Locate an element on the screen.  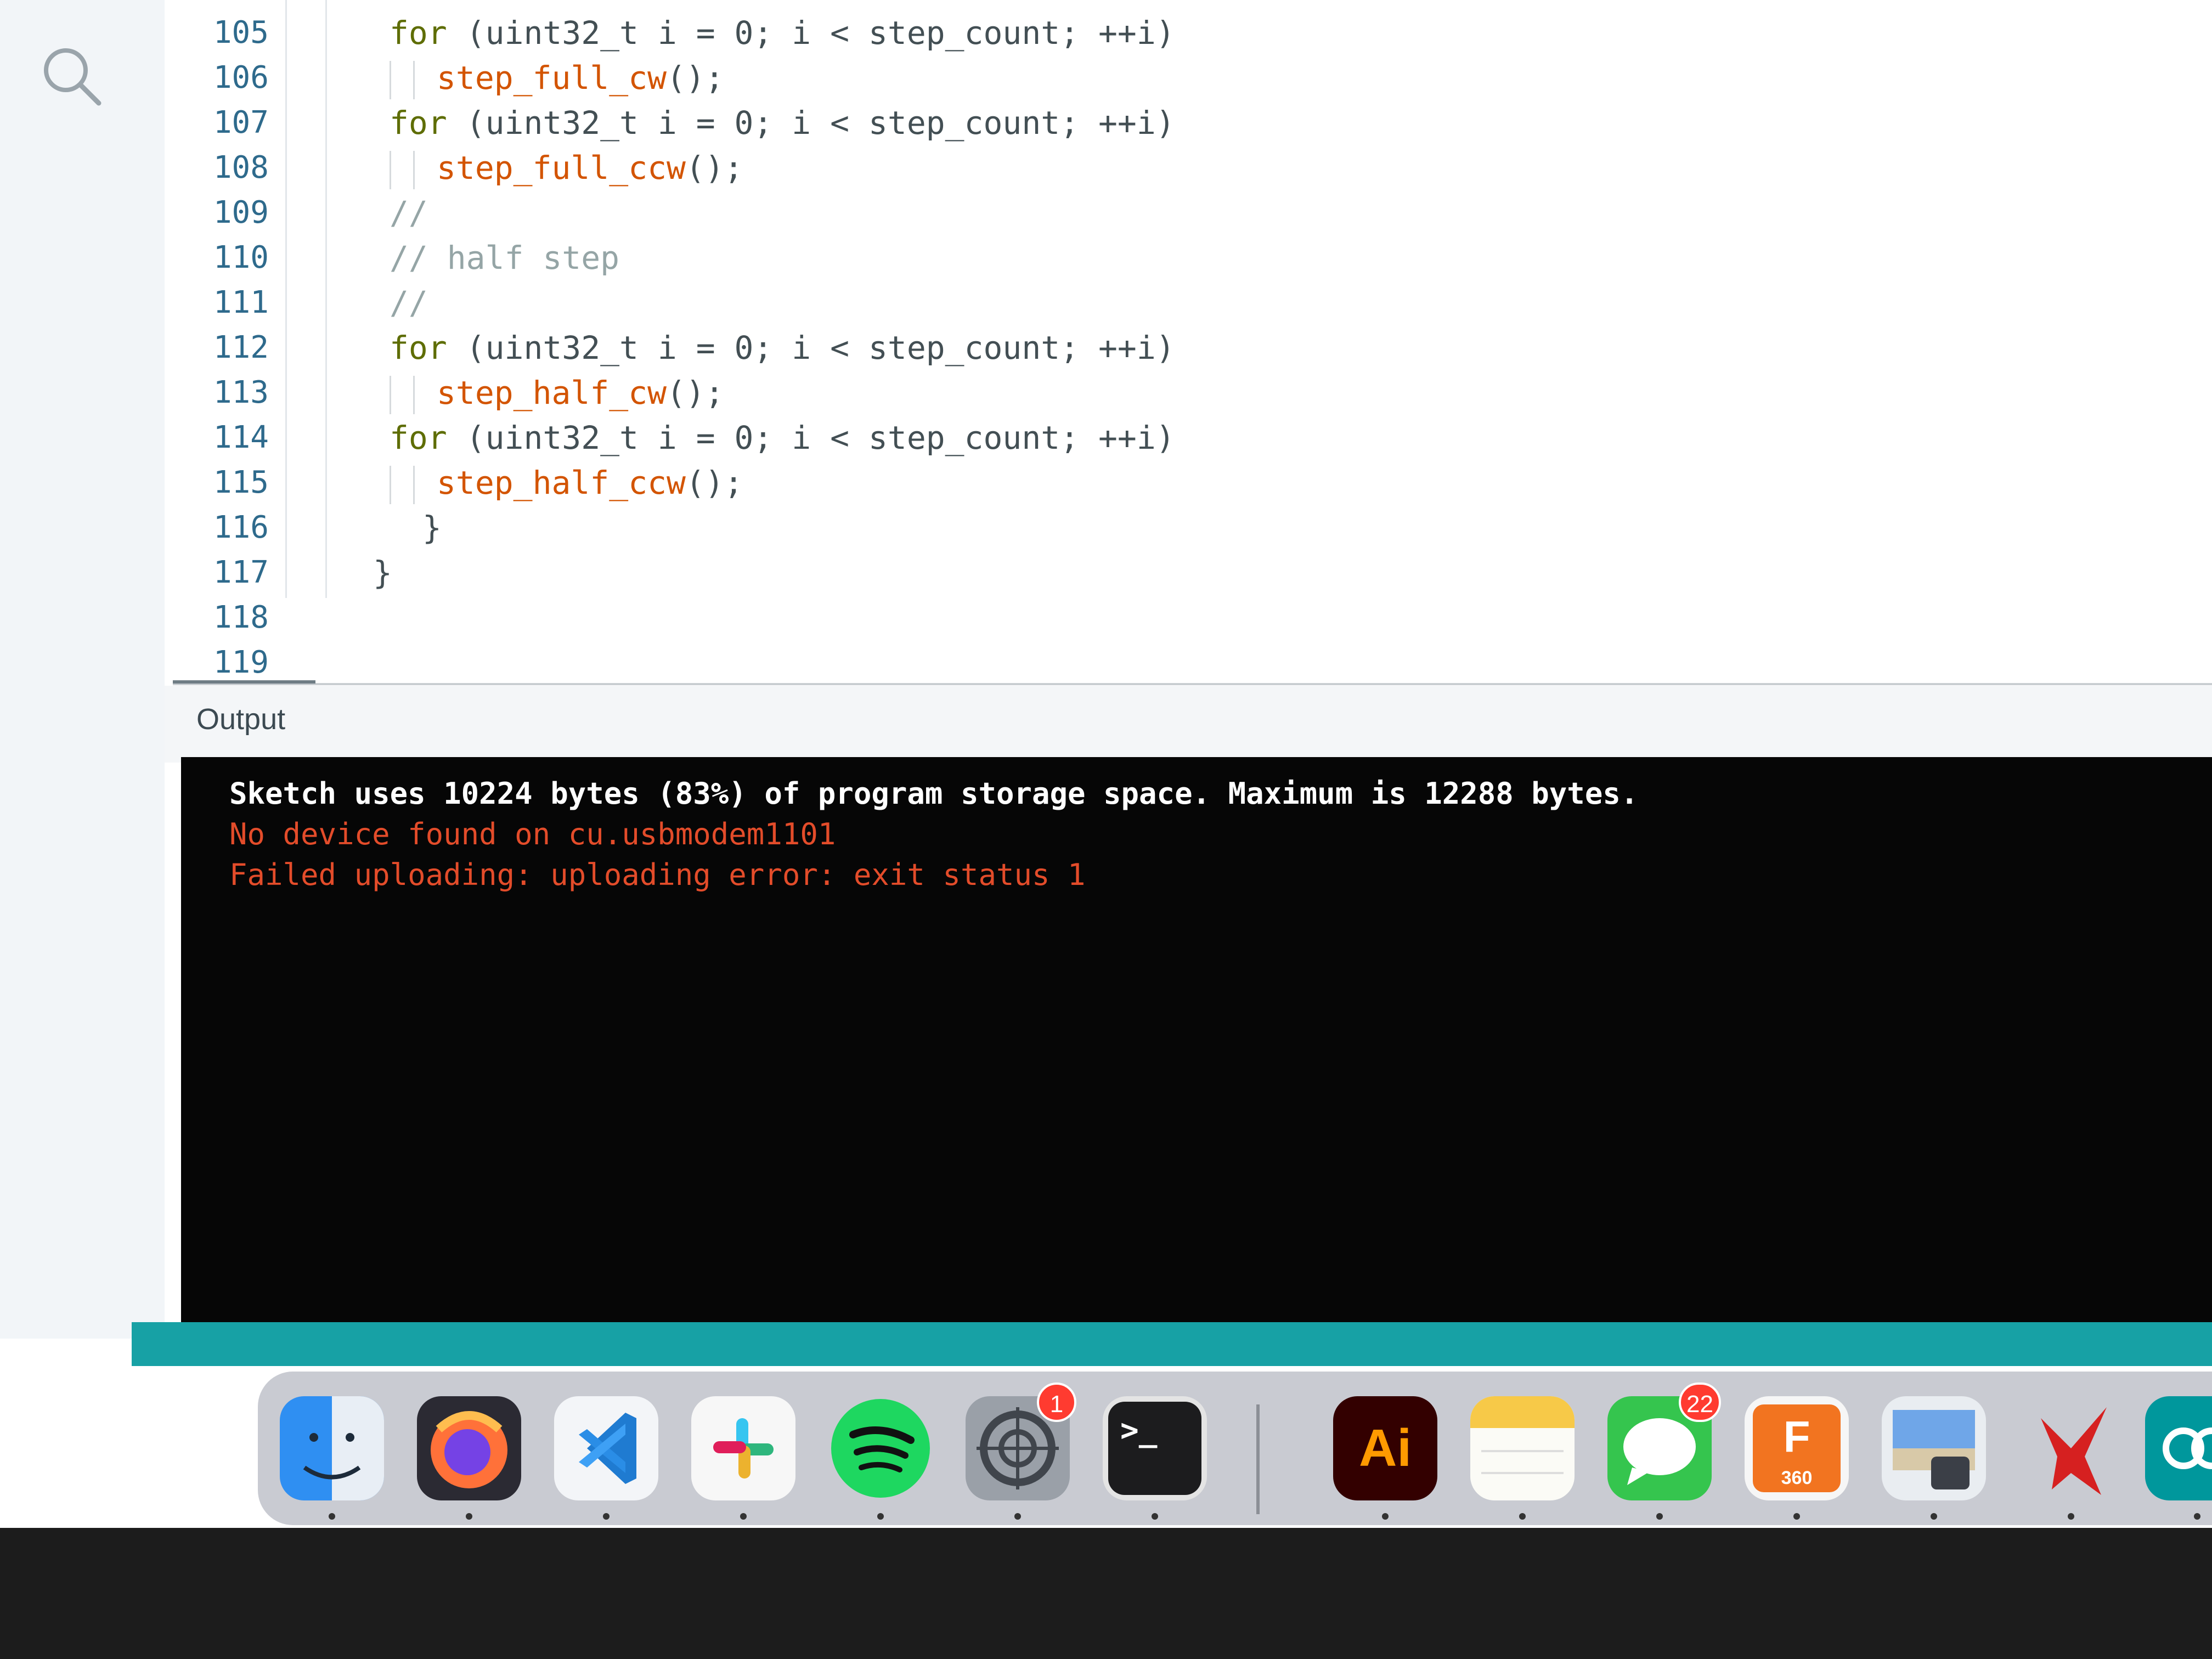
dock-terminal: >_ is located at coordinates (1155, 1448).